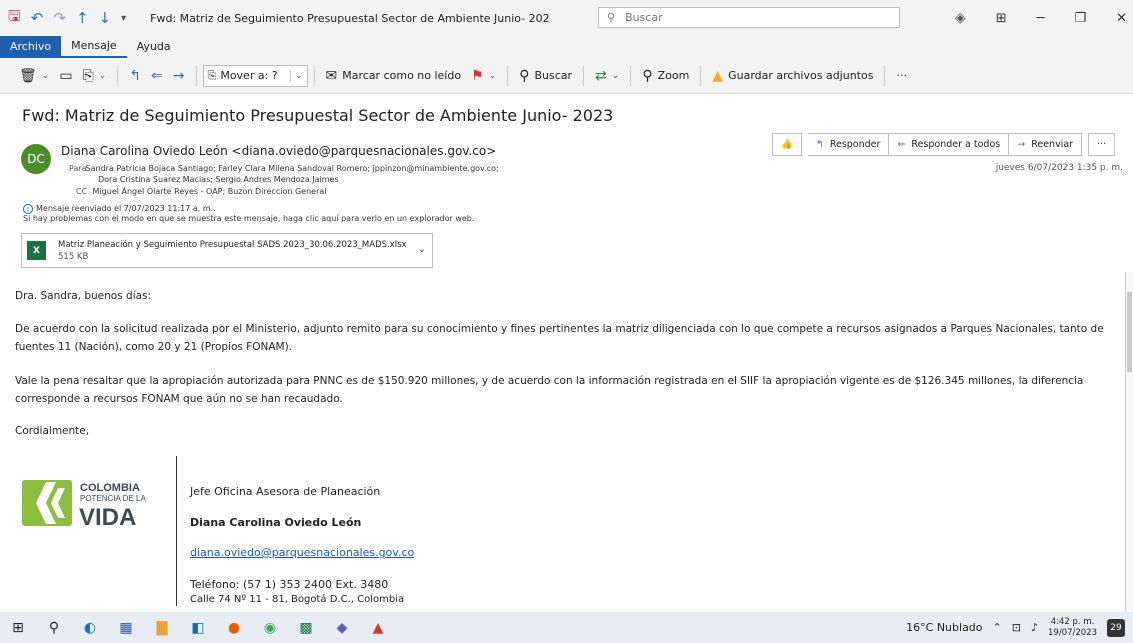 This screenshot has height=643, width=1133. I want to click on customize-quick-access-icon: ▾, so click(123, 18).